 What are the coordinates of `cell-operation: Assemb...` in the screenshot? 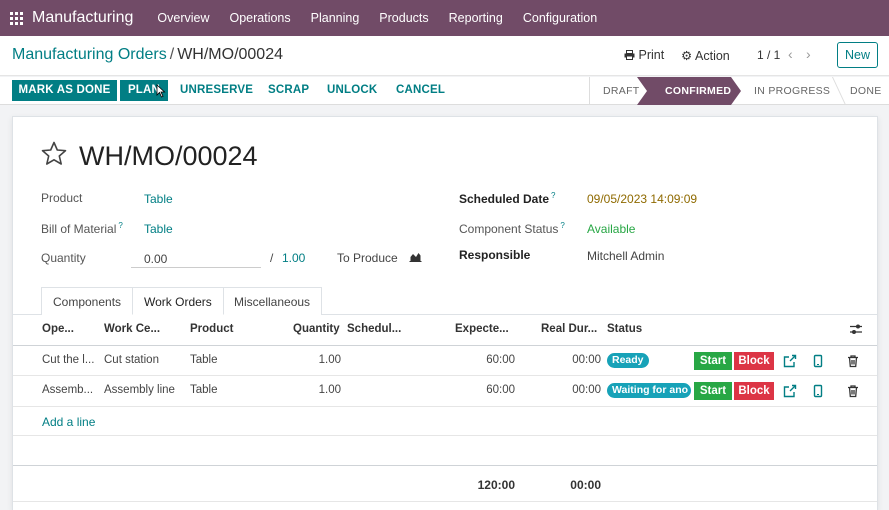 It's located at (68, 390).